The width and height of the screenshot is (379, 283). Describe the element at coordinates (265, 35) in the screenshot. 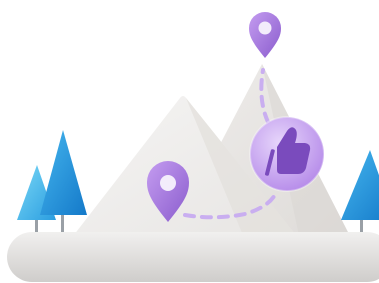

I see `location-pin-icon` at that location.